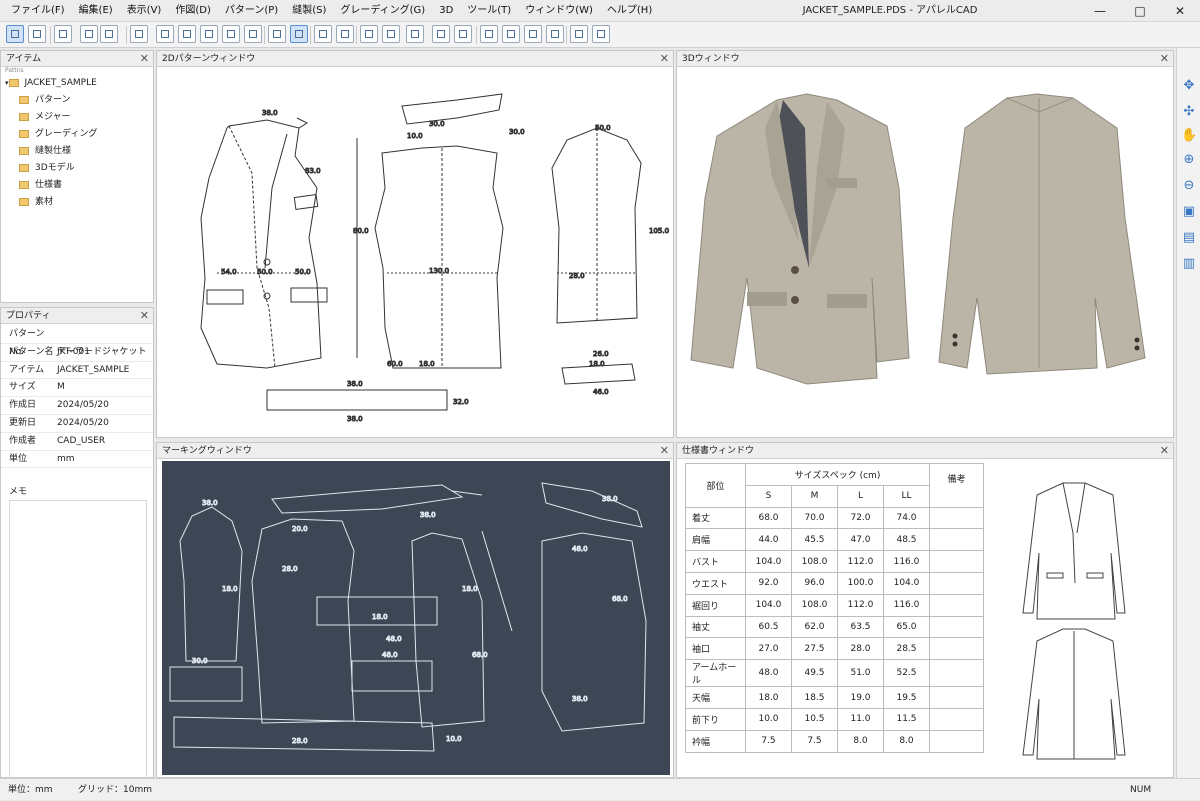 This screenshot has height=801, width=1200. Describe the element at coordinates (355, 419) in the screenshot. I see `svg-text: 38.0` at that location.